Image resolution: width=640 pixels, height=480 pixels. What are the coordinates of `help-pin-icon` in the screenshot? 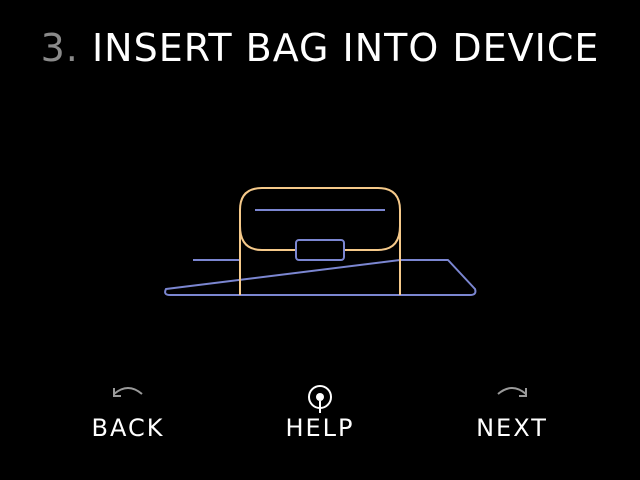 It's located at (320, 397).